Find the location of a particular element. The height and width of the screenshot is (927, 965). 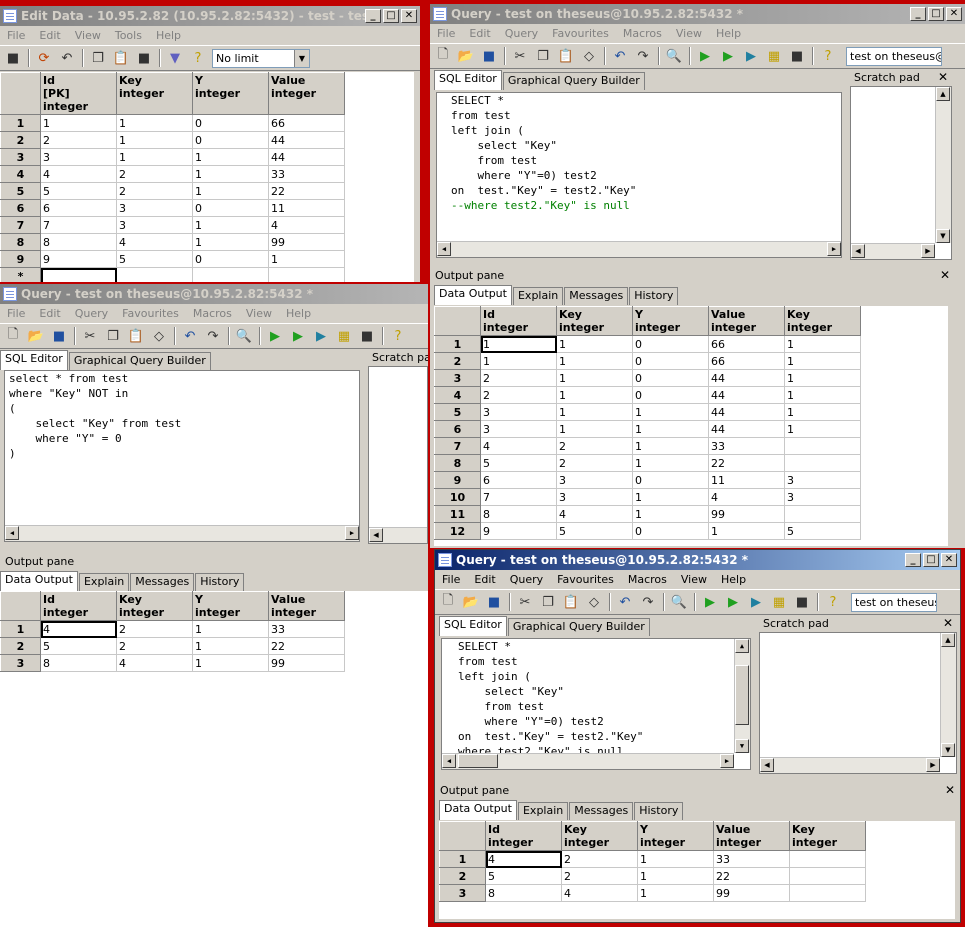

table-cell: 33 is located at coordinates (746, 446).